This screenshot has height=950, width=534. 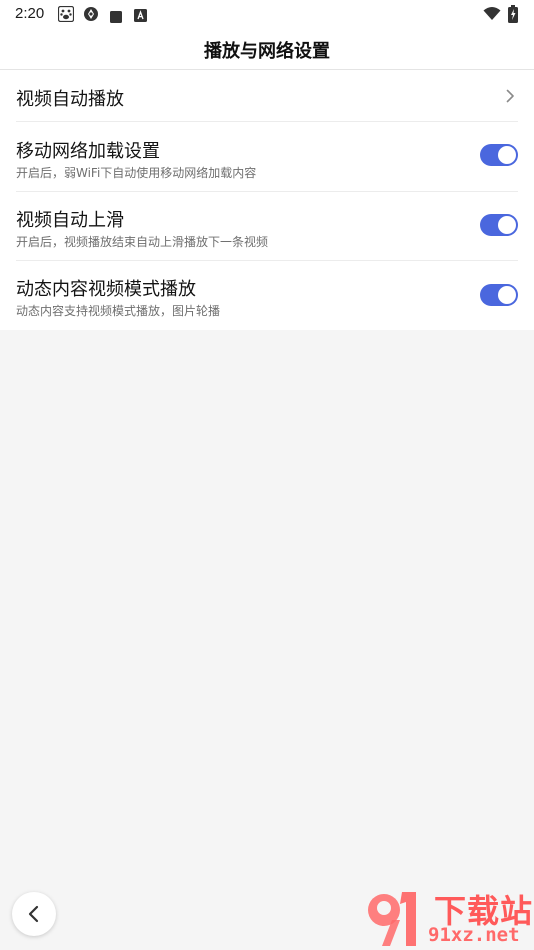 What do you see at coordinates (448, 917) in the screenshot?
I see `watermark-logo: 下载站 91xz.net` at bounding box center [448, 917].